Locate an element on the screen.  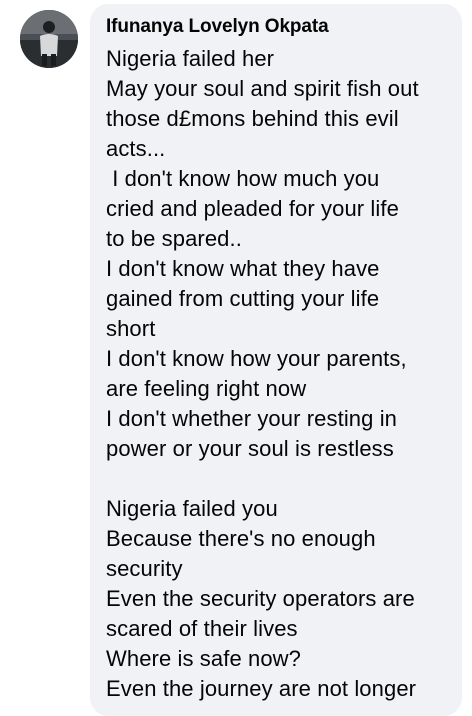
comment-line: I don't know how your parents, is located at coordinates (256, 358).